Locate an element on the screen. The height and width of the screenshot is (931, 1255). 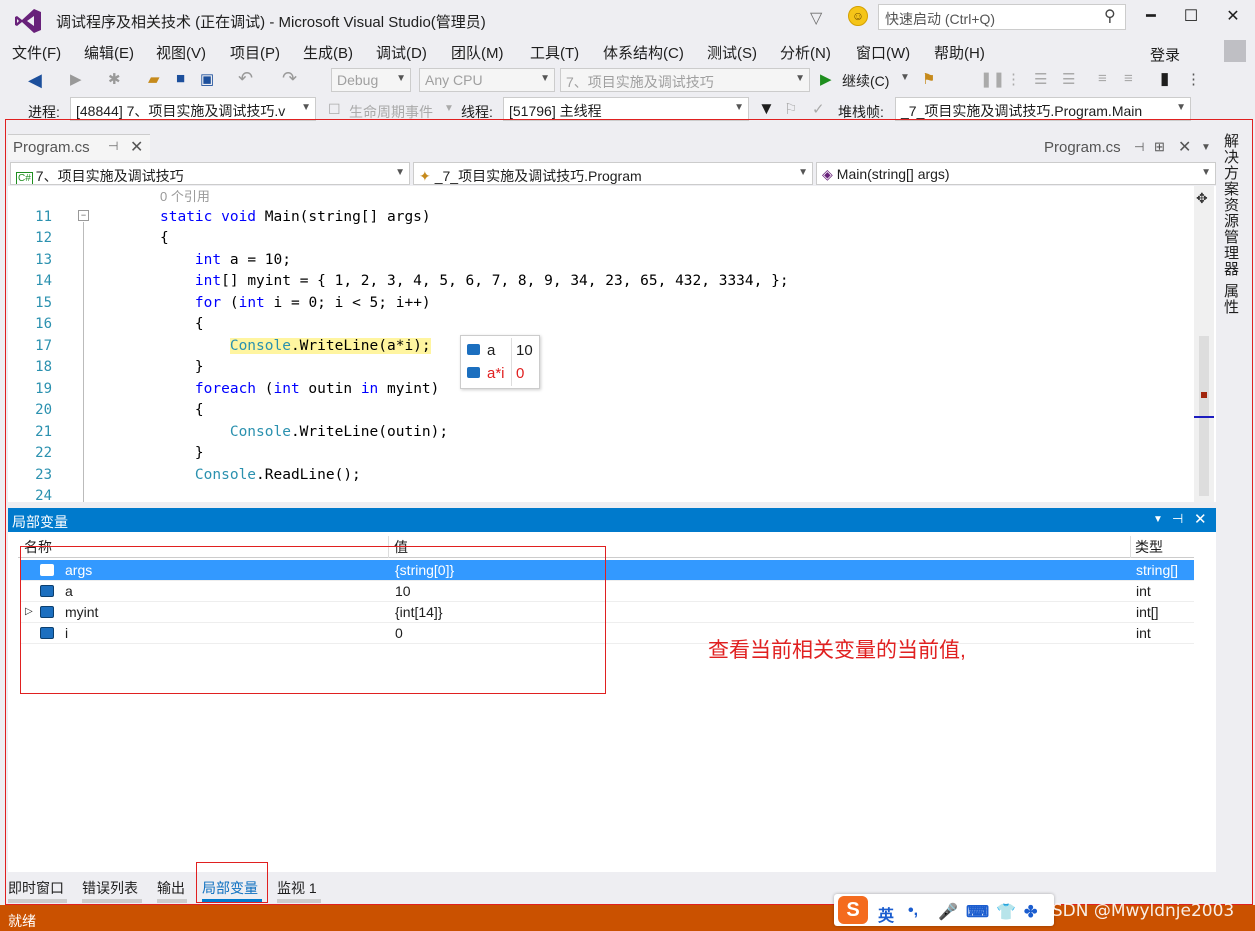
menu-architecture: 体系结构(C) is located at coordinates (643, 52).